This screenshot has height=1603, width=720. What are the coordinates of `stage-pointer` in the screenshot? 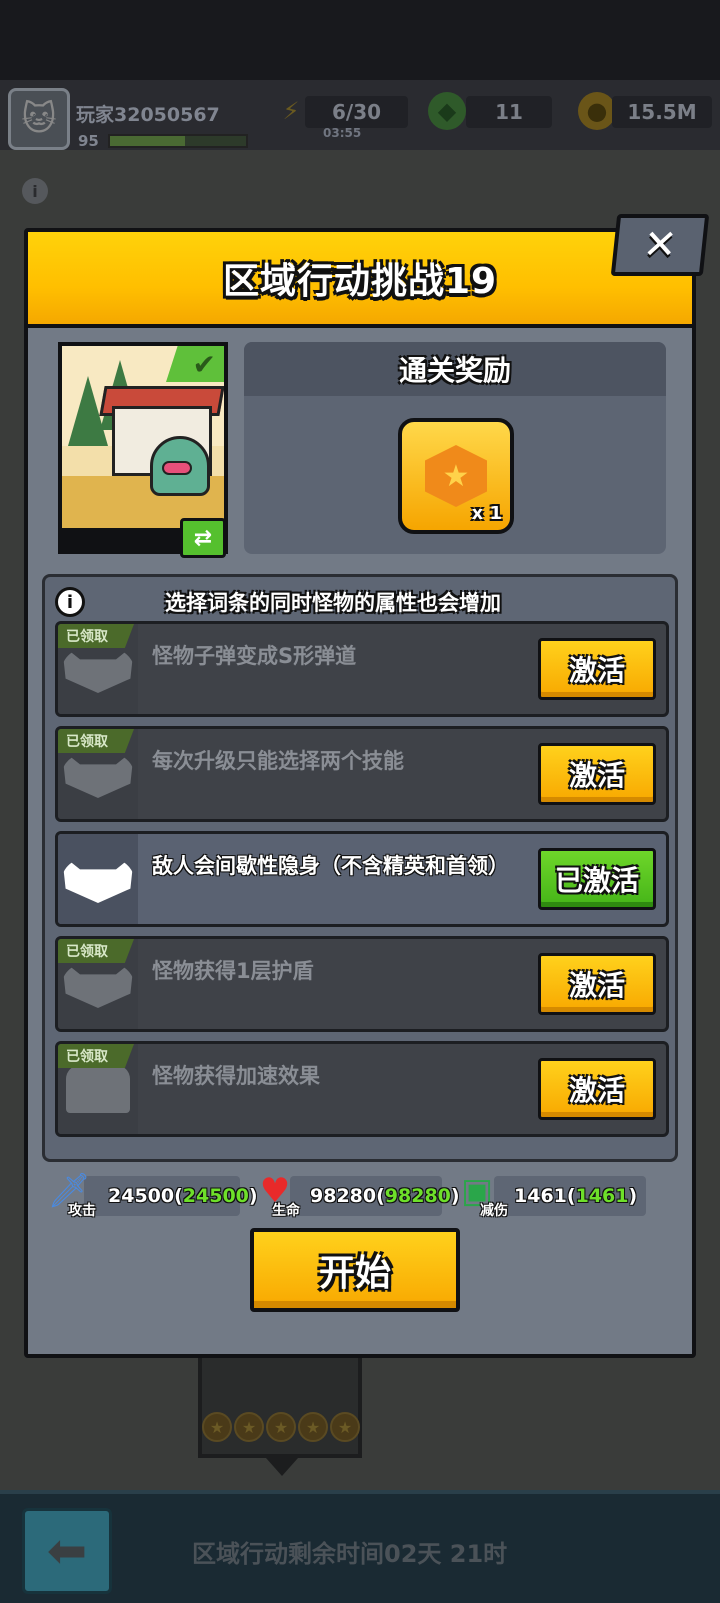 It's located at (282, 1467).